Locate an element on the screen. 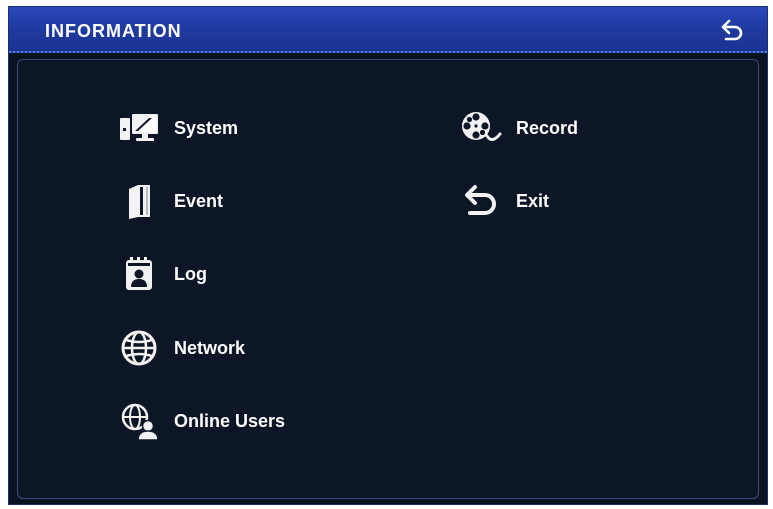  menu-item-label: Online Users is located at coordinates (230, 420).